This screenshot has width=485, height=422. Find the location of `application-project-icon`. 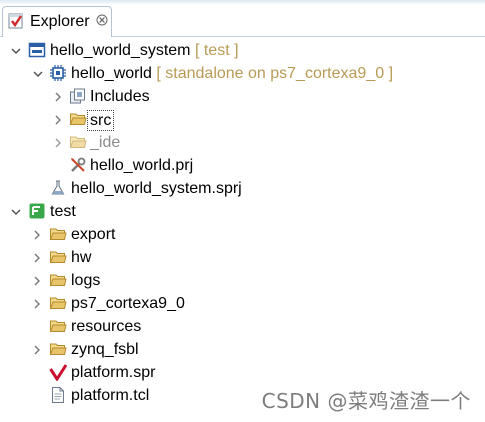

application-project-icon is located at coordinates (58, 73).